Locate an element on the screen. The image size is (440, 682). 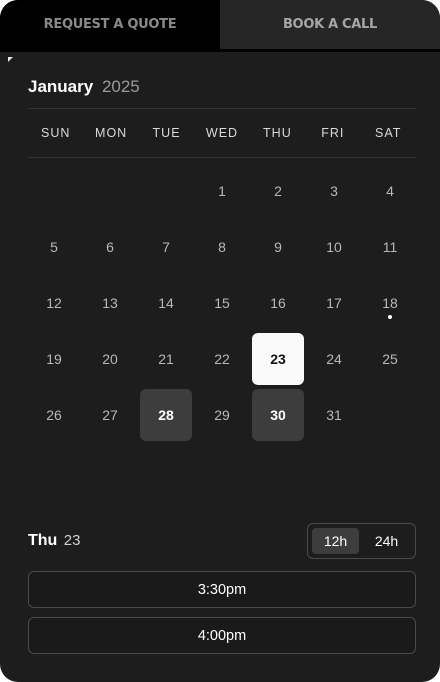
day-number: 19 is located at coordinates (54, 359).